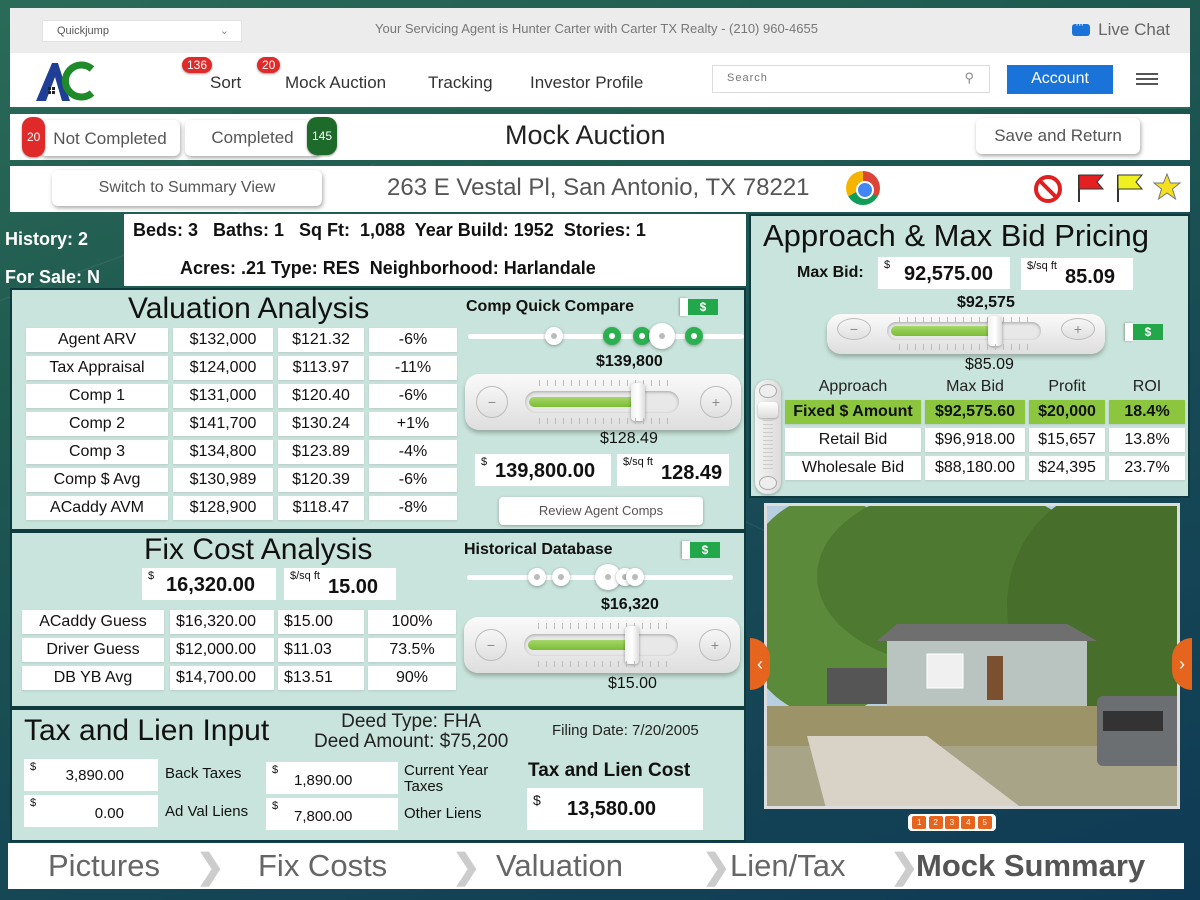  What do you see at coordinates (446, 778) in the screenshot?
I see `current-year-taxes-label: Current Year Taxes` at bounding box center [446, 778].